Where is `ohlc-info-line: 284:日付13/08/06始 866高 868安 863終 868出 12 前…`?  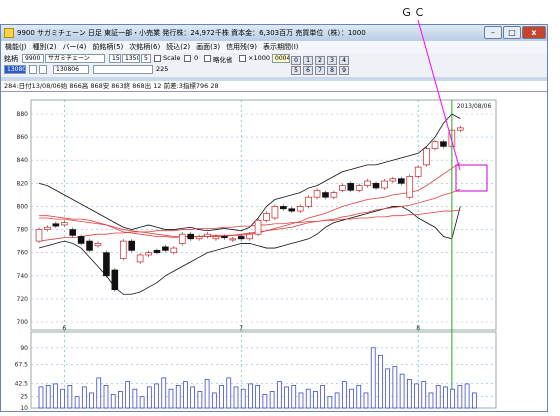 ohlc-info-line: 284:日付13/08/06始 866高 868安 863終 868出 12 前… is located at coordinates (274, 86).